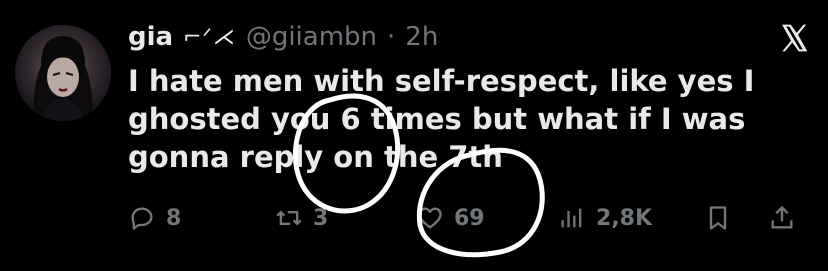 The height and width of the screenshot is (271, 828). I want to click on share-icon, so click(782, 217).